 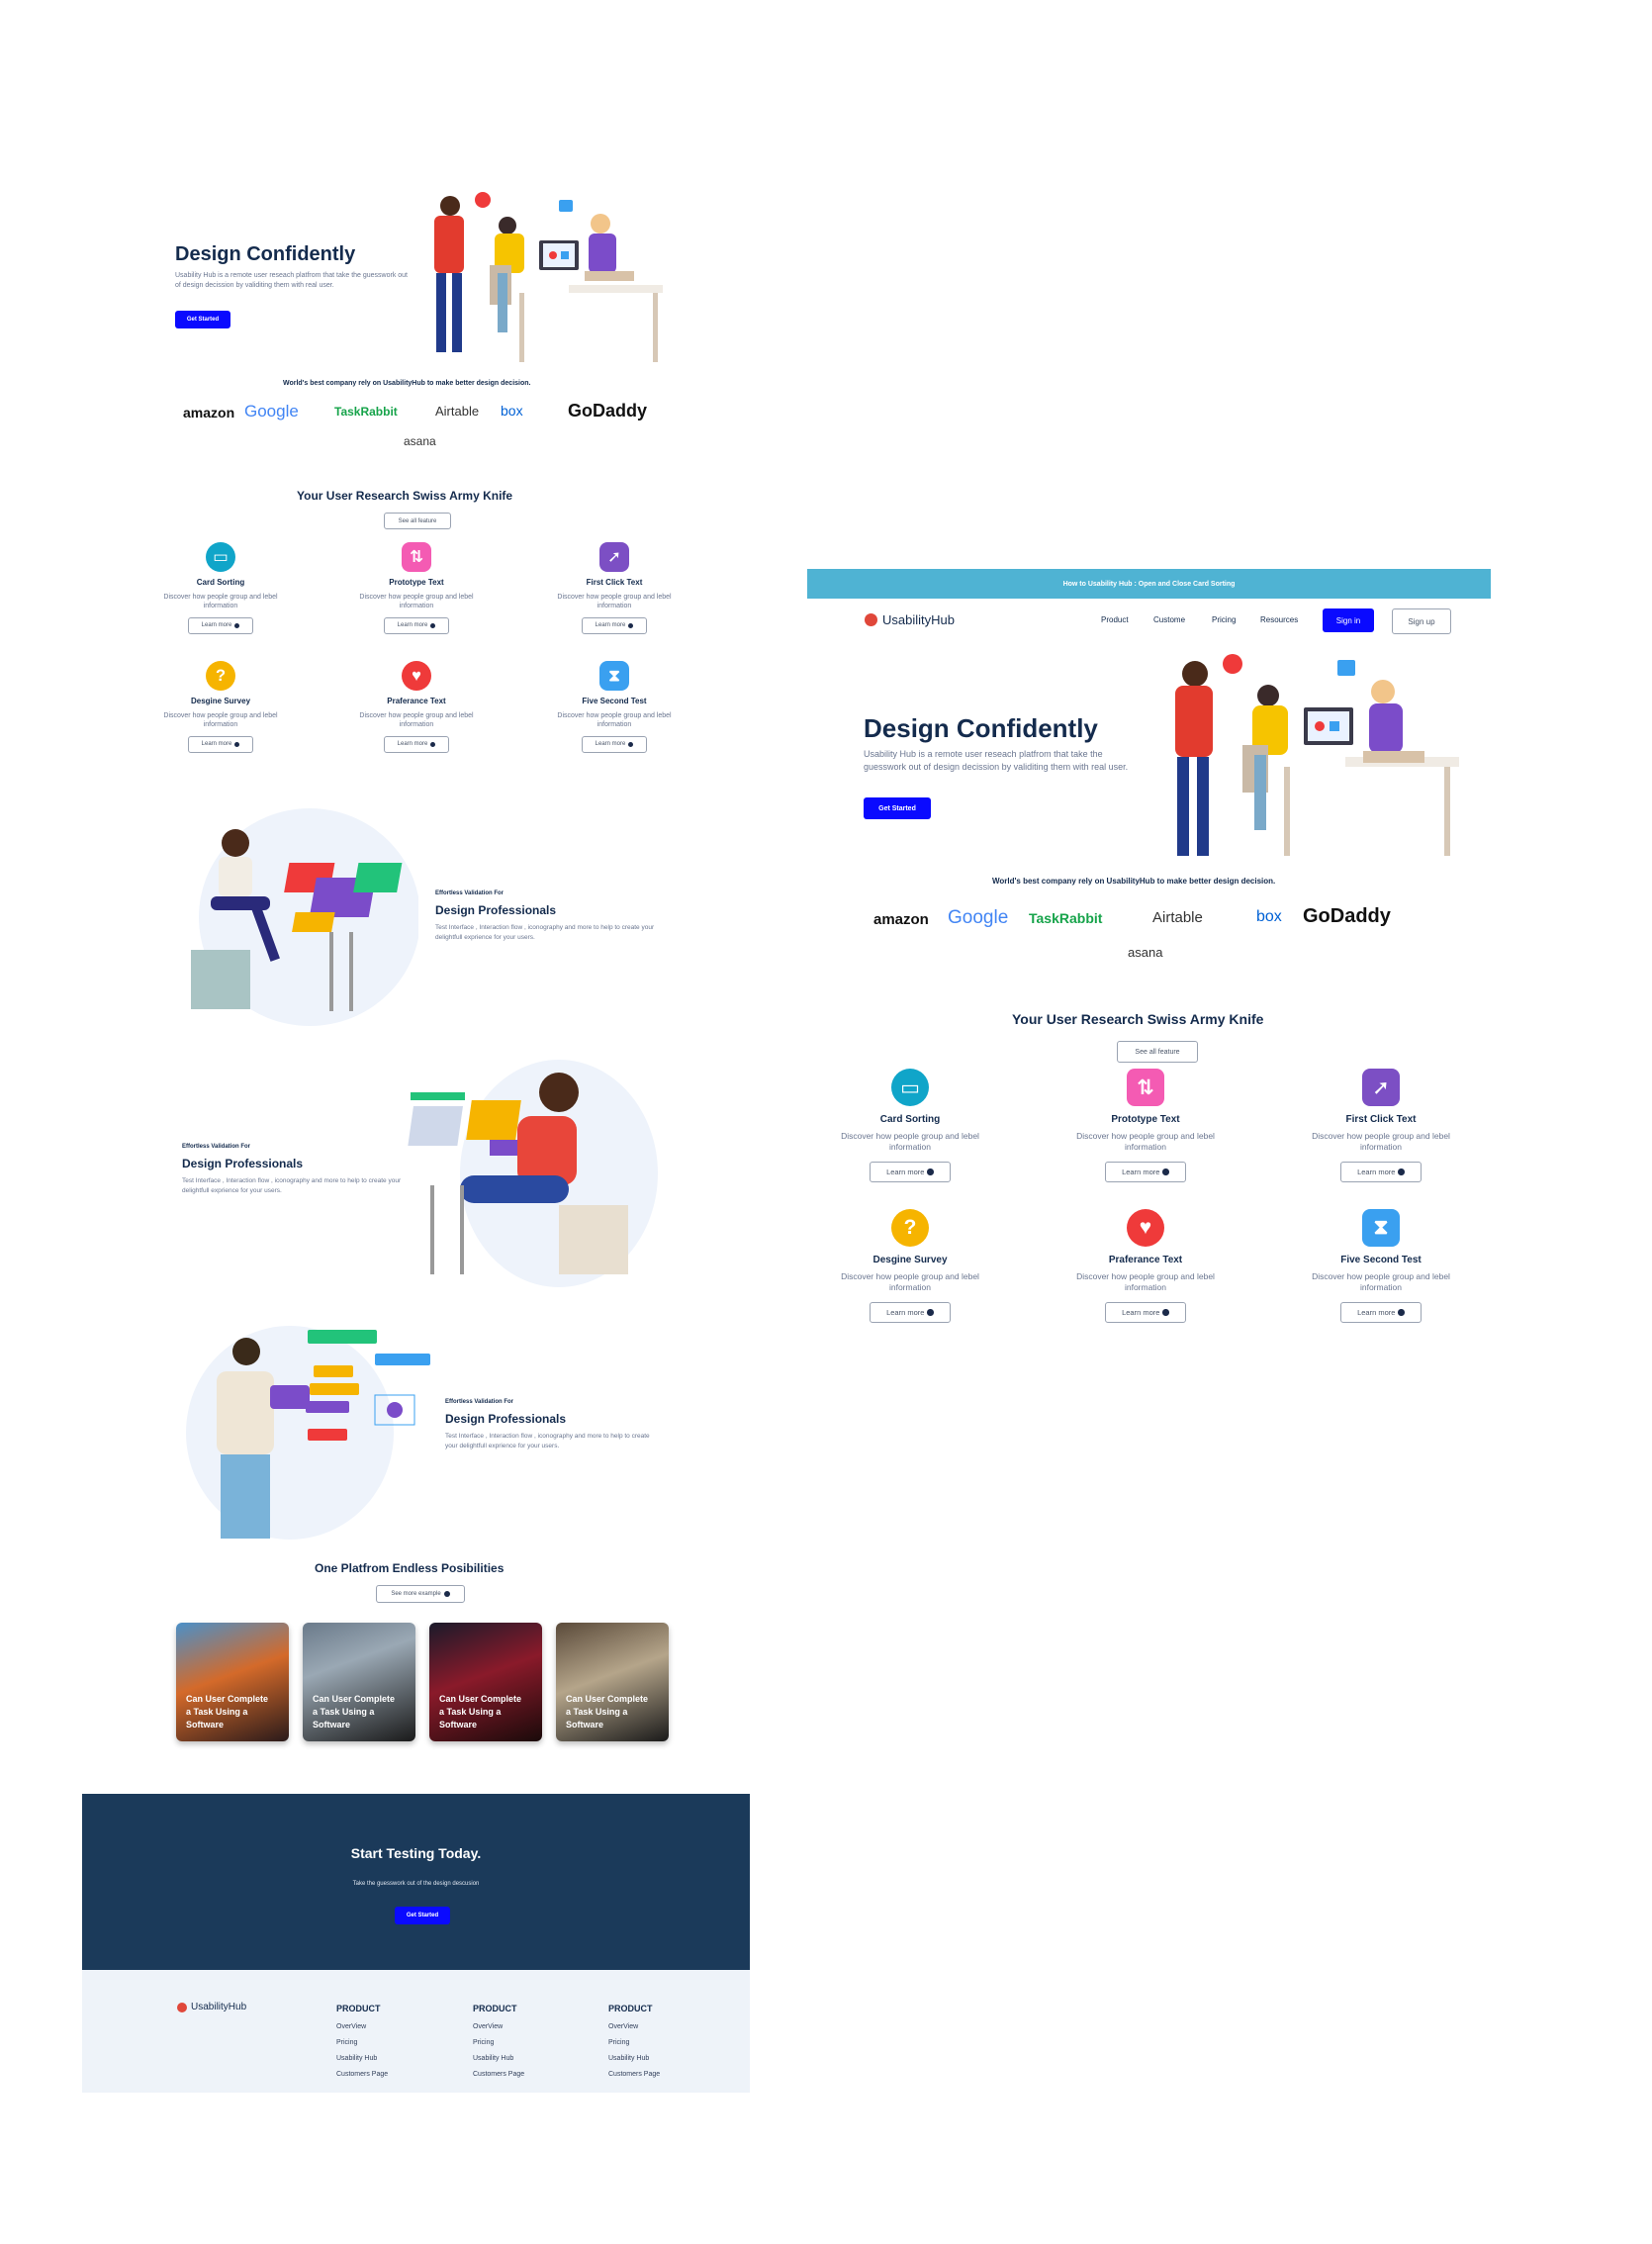 I want to click on feature-title: First Click Text, so click(x=614, y=582).